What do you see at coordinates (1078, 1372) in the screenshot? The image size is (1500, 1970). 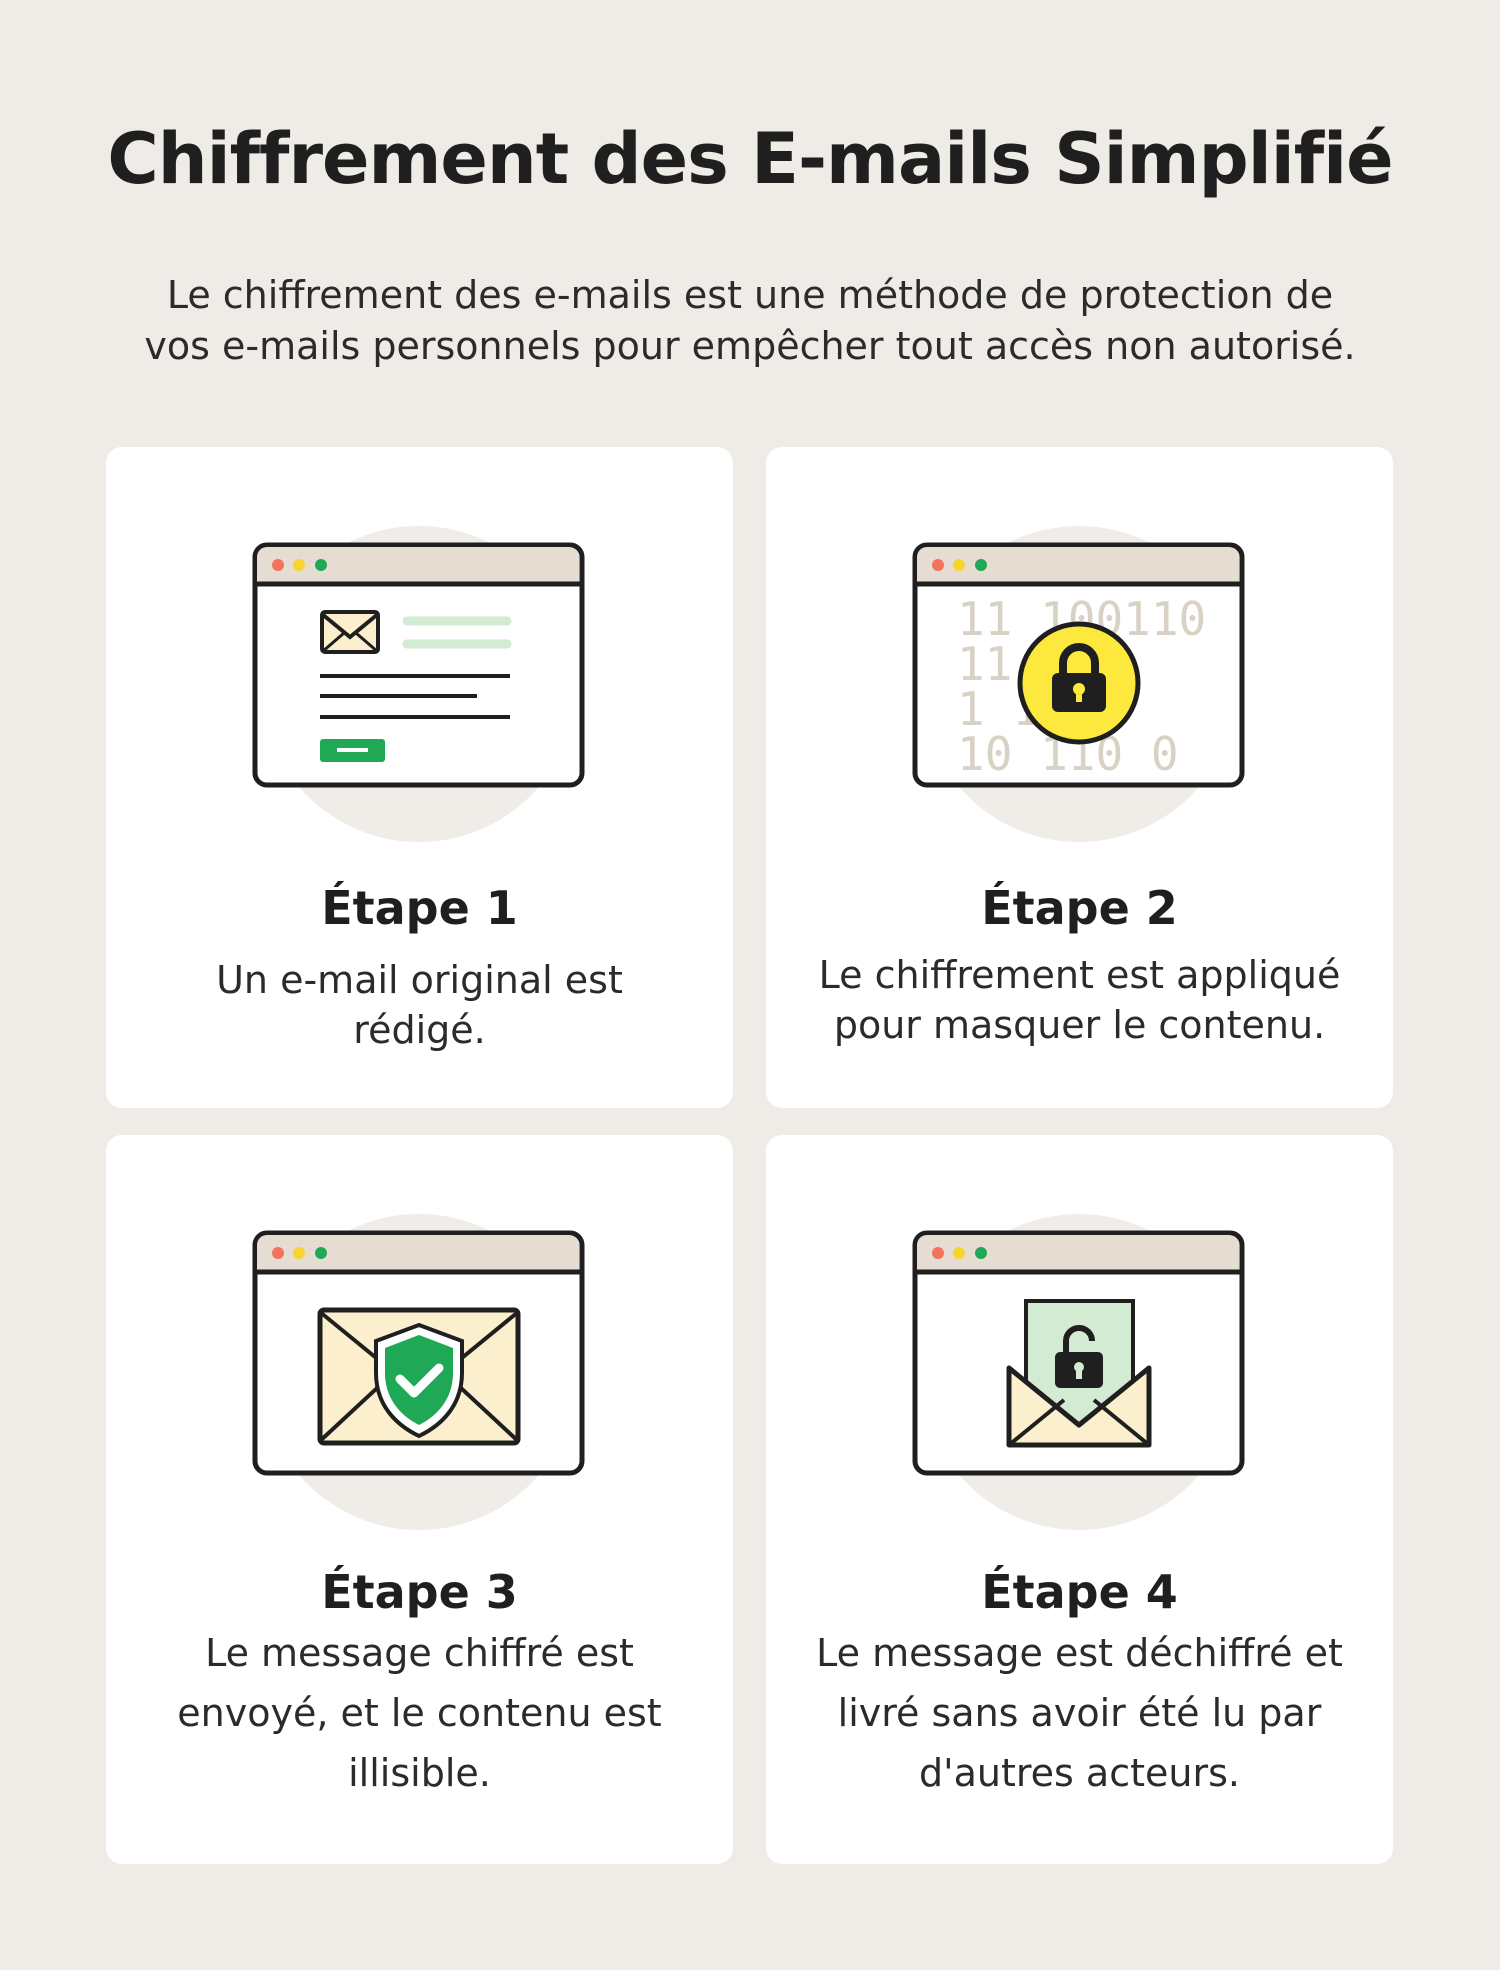 I see `unlocked-envelope-icon` at bounding box center [1078, 1372].